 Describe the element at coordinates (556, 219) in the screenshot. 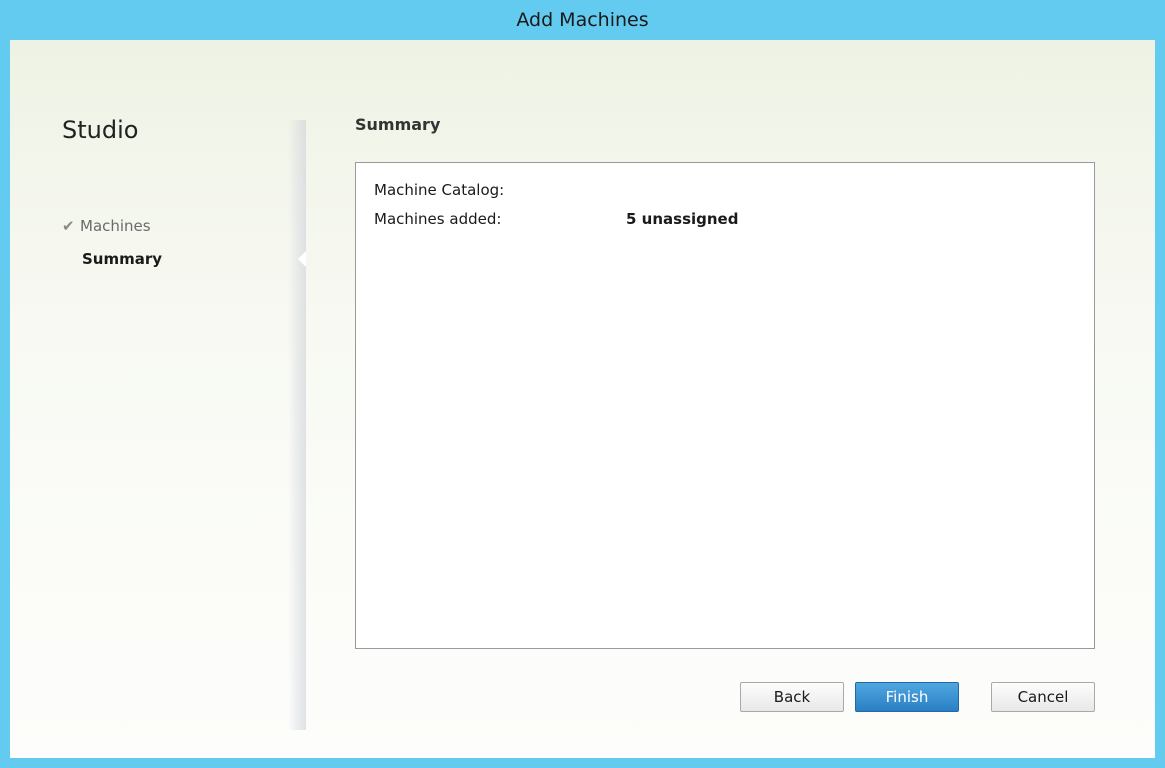

I see `summary-row-machines-added: Machines added: 5 unassigned` at that location.